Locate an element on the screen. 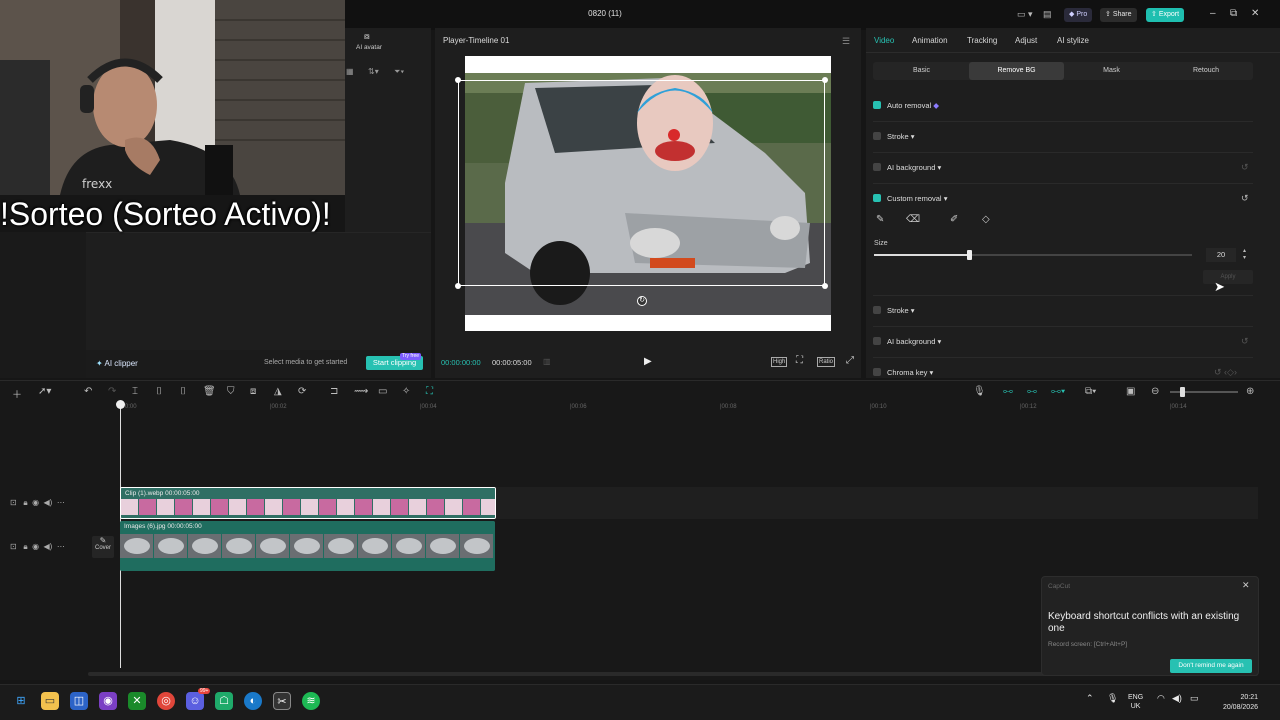  video-clip-1: Clip (1).webp 00:00:05:00 is located at coordinates (308, 503).